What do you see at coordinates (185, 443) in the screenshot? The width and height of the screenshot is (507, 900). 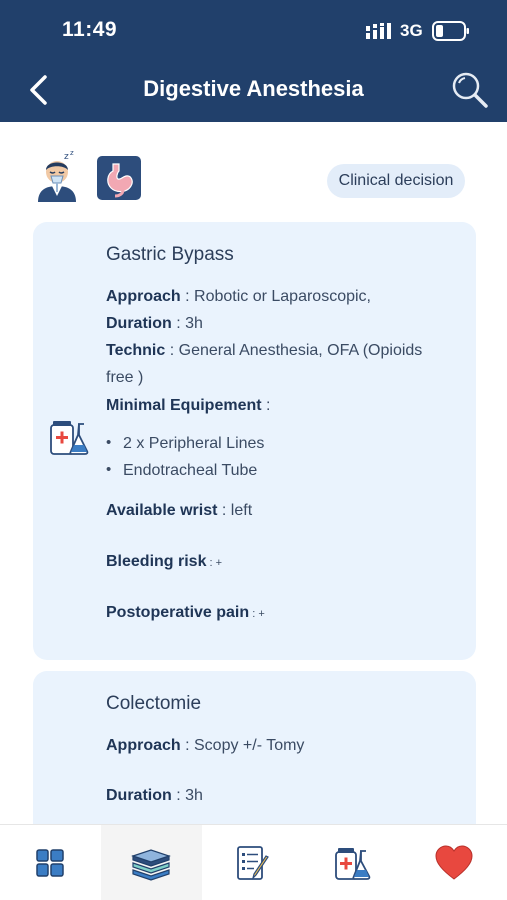 I see `equipment-item: 2 x Peripheral Lines` at bounding box center [185, 443].